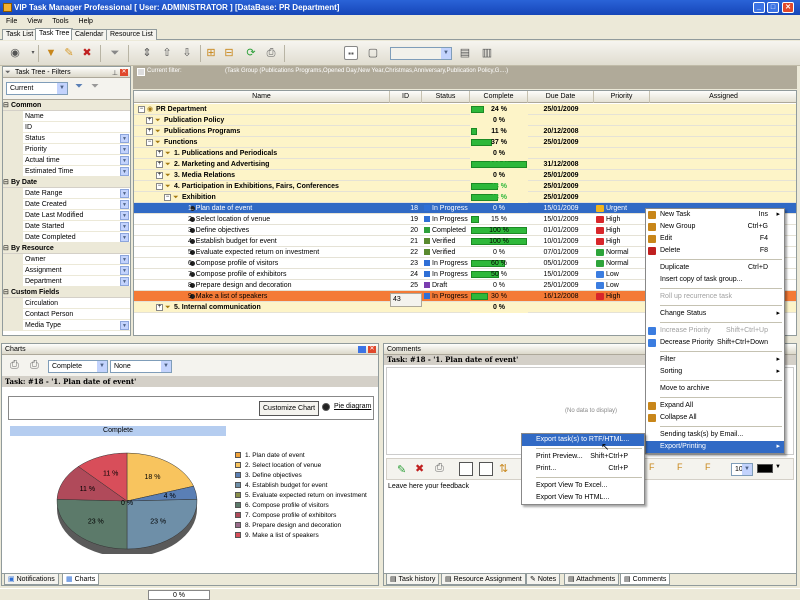 The image size is (800, 600). I want to click on menu-help: Help, so click(86, 21).